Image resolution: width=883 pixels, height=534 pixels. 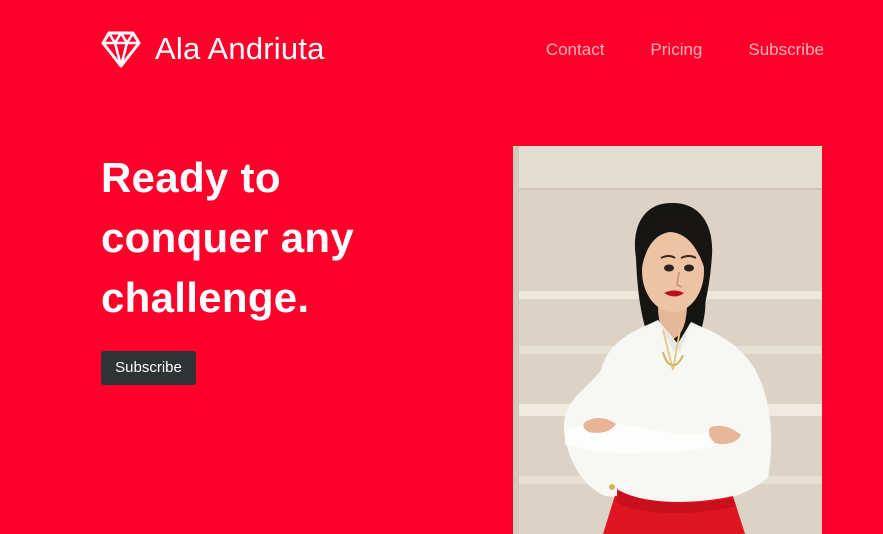 I want to click on nav-link-contact: Contact, so click(x=575, y=50).